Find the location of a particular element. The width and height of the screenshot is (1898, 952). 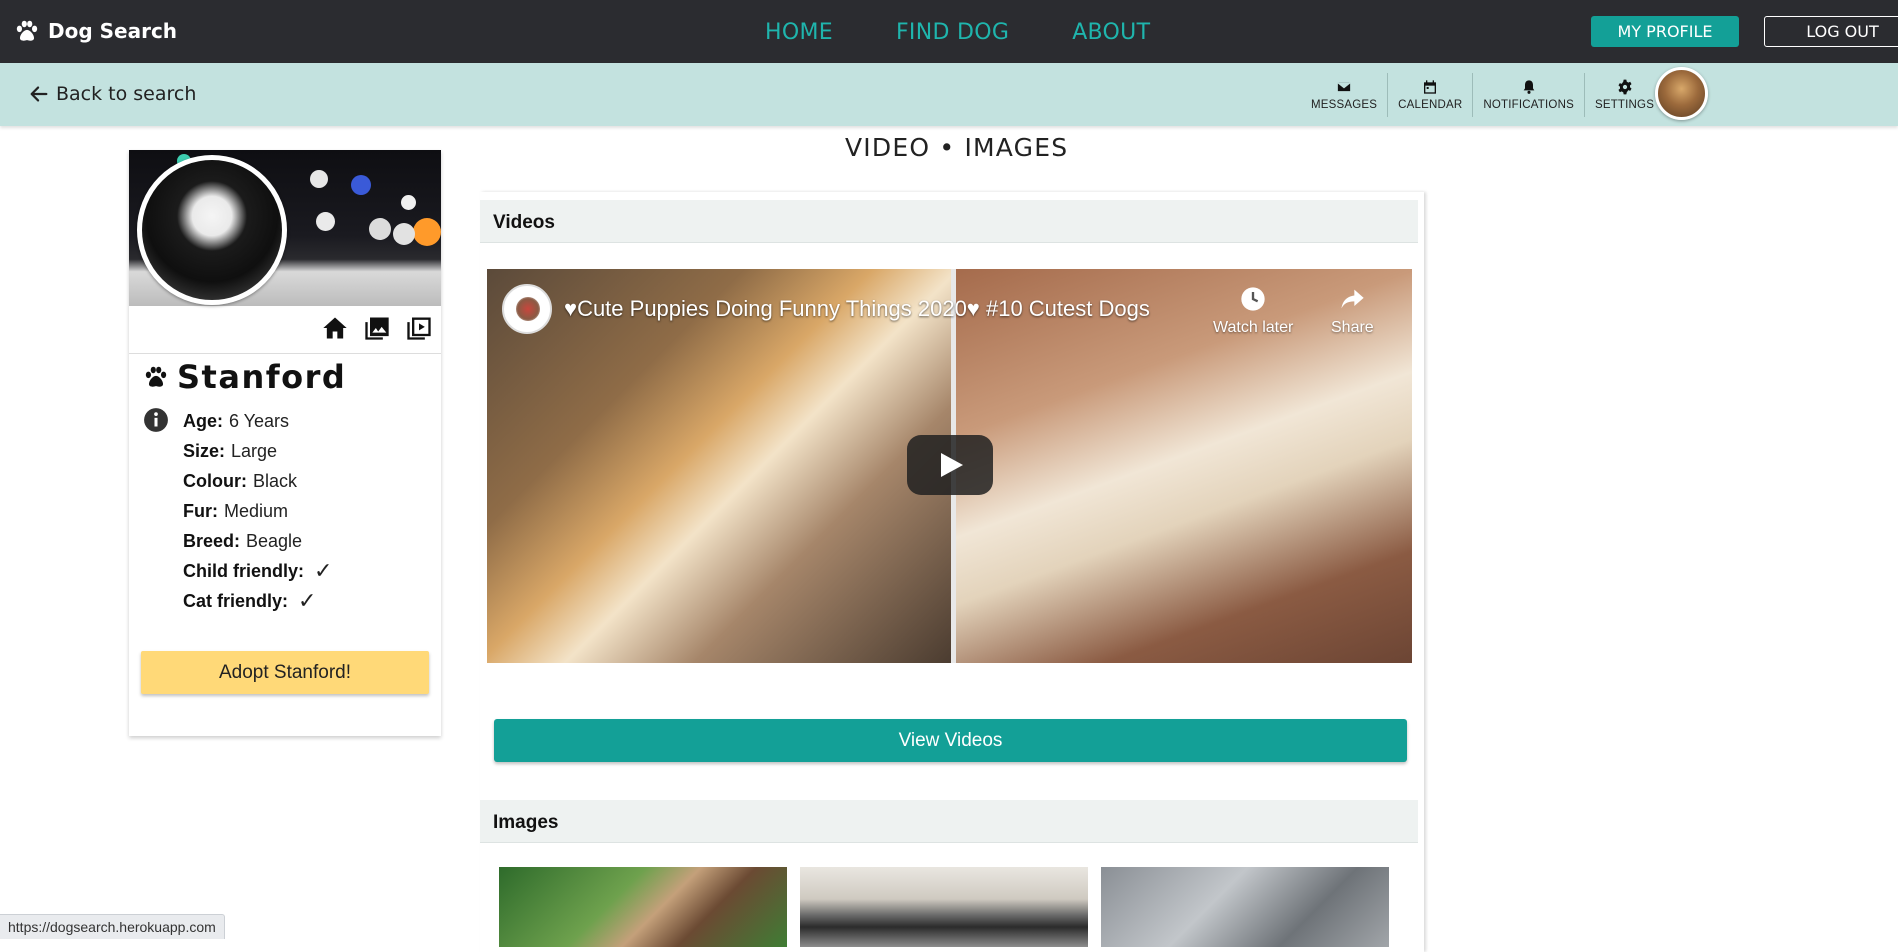

messages-label: MESSAGES is located at coordinates (1344, 105).